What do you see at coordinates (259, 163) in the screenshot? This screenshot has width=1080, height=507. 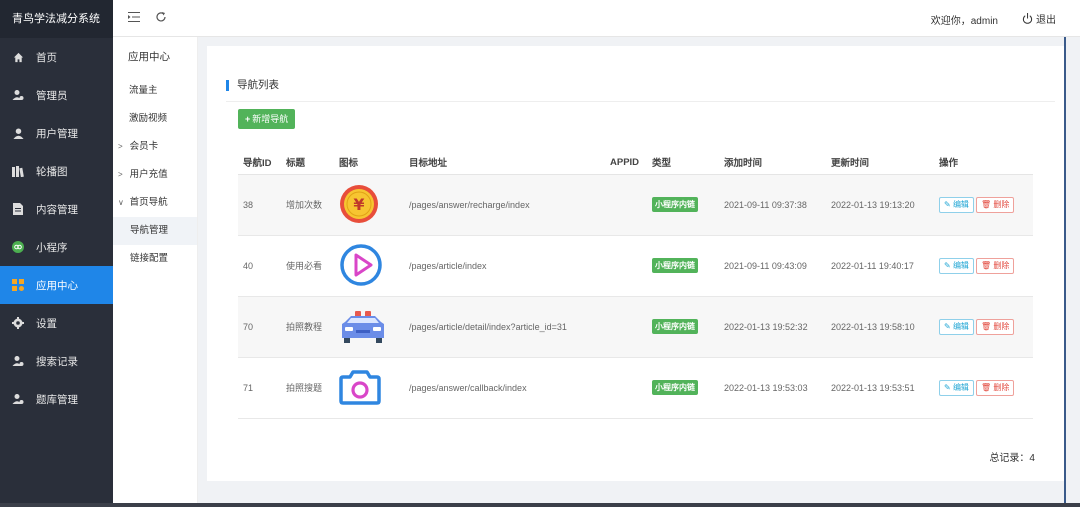 I see `col-header-id: 导航ID` at bounding box center [259, 163].